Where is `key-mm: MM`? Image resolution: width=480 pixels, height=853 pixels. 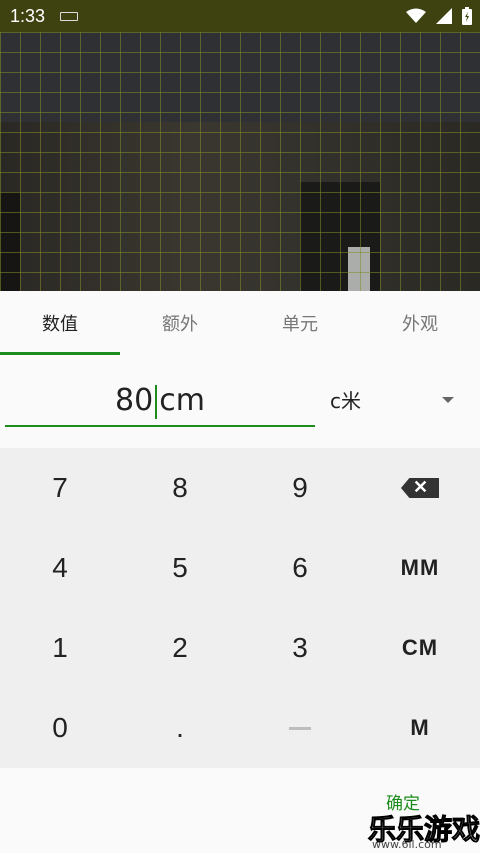 key-mm: MM is located at coordinates (420, 568).